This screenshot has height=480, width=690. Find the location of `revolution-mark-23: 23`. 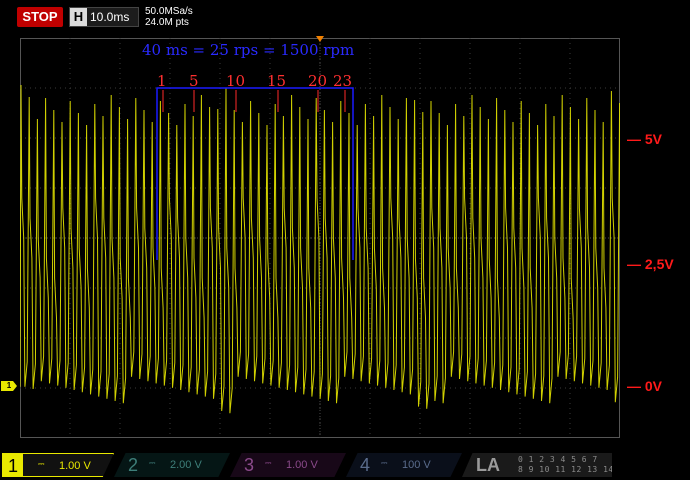

revolution-mark-23: 23 is located at coordinates (343, 81).